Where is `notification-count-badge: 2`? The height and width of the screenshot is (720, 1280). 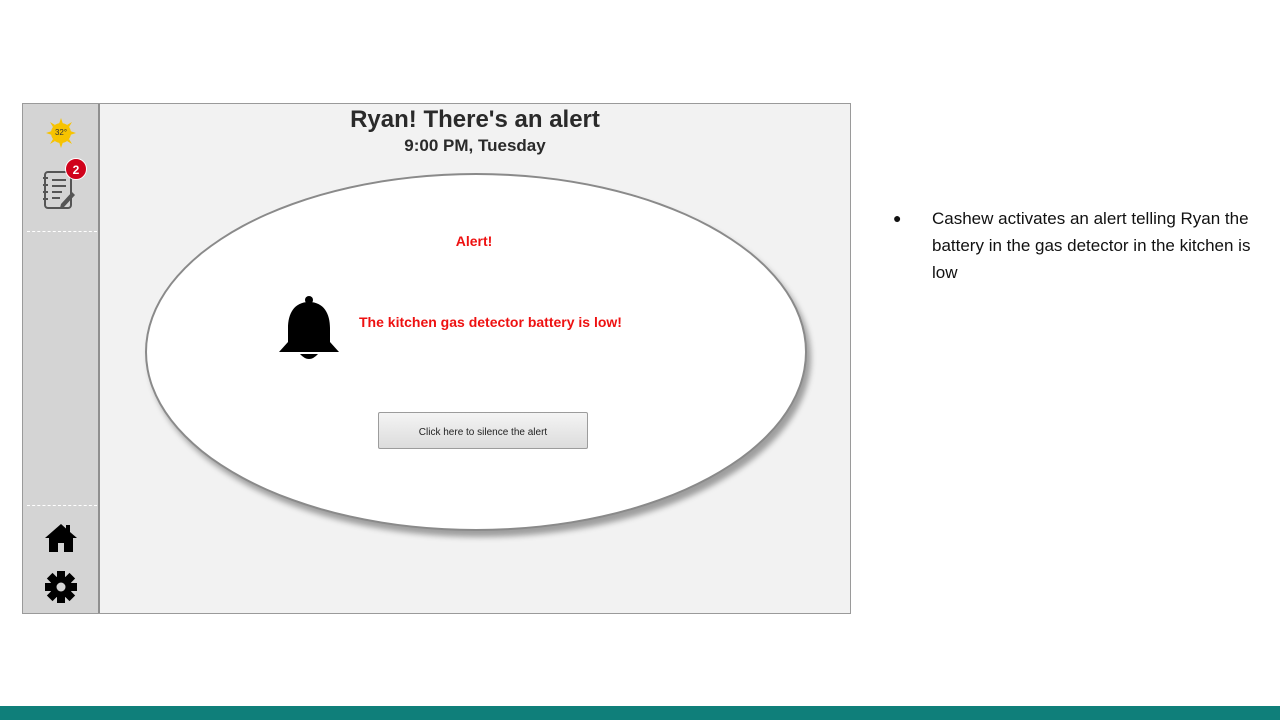 notification-count-badge: 2 is located at coordinates (76, 169).